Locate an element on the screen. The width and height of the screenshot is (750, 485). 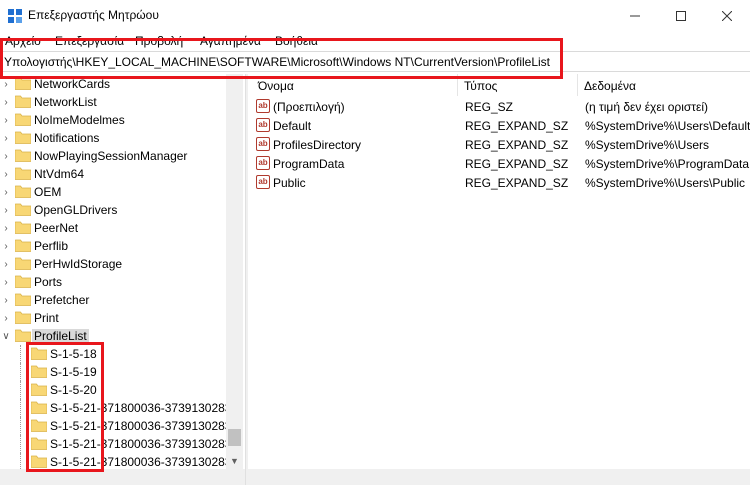
tree-item-label: NoImeModelmes is located at coordinates (79, 120).